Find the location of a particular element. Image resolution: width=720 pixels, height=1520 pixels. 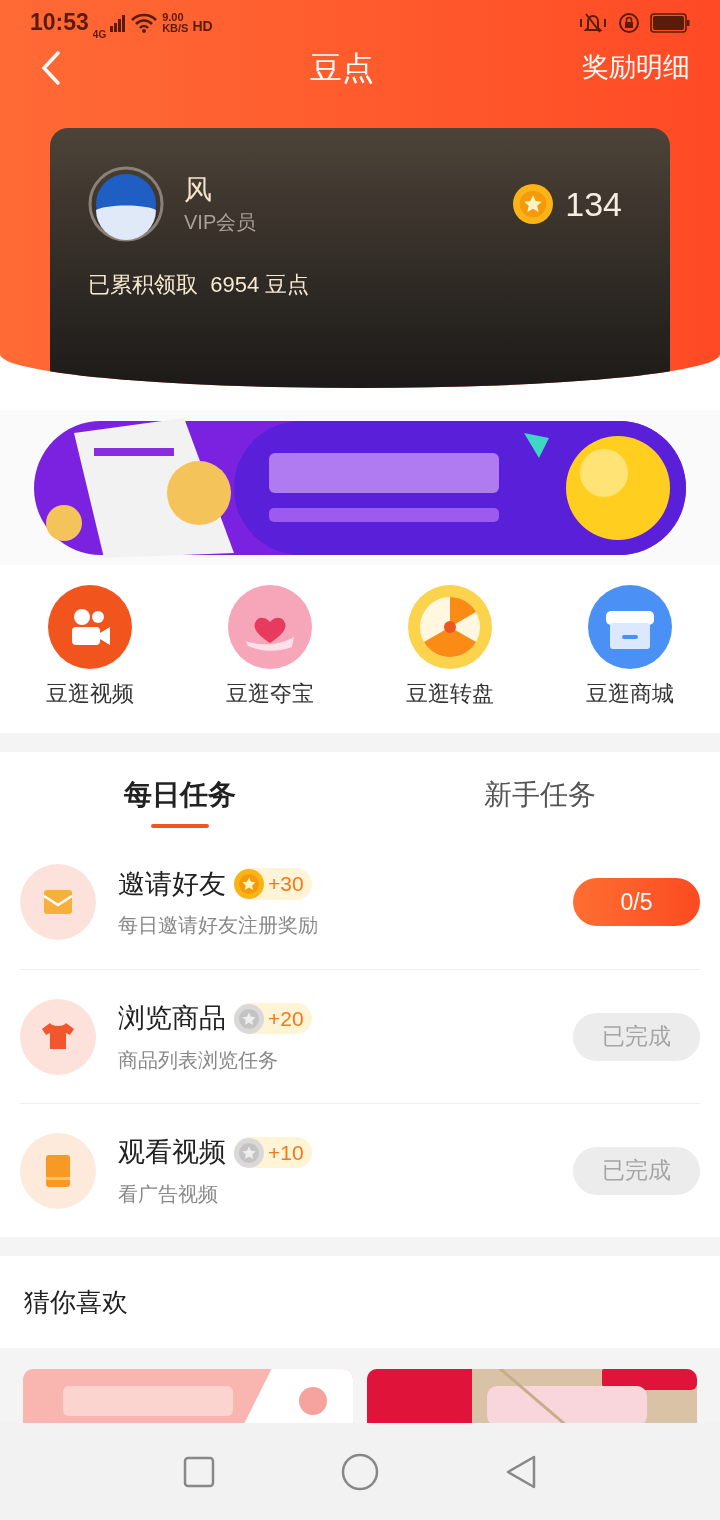

shortcut-item: 豆逛转盘 is located at coordinates (450, 649).